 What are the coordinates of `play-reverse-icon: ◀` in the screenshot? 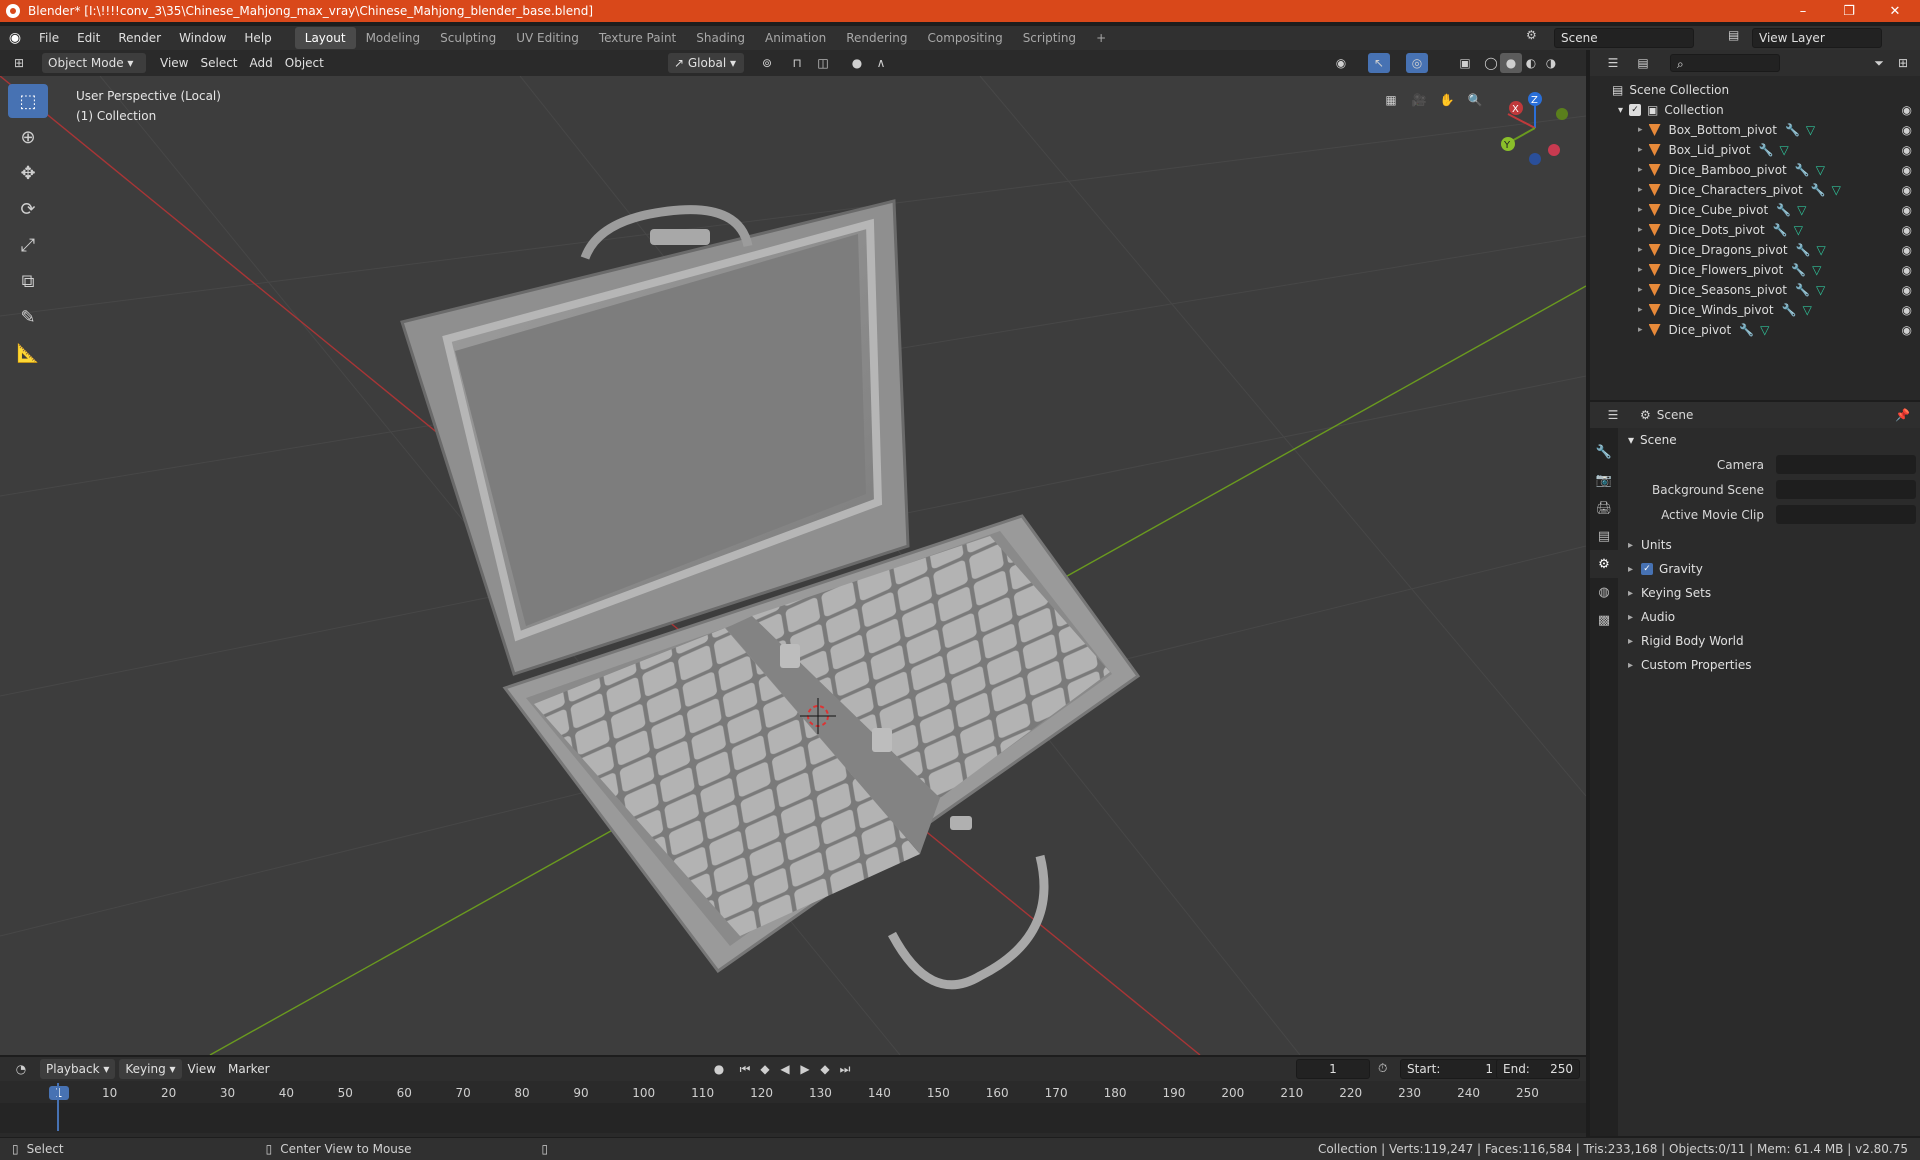 It's located at (785, 1069).